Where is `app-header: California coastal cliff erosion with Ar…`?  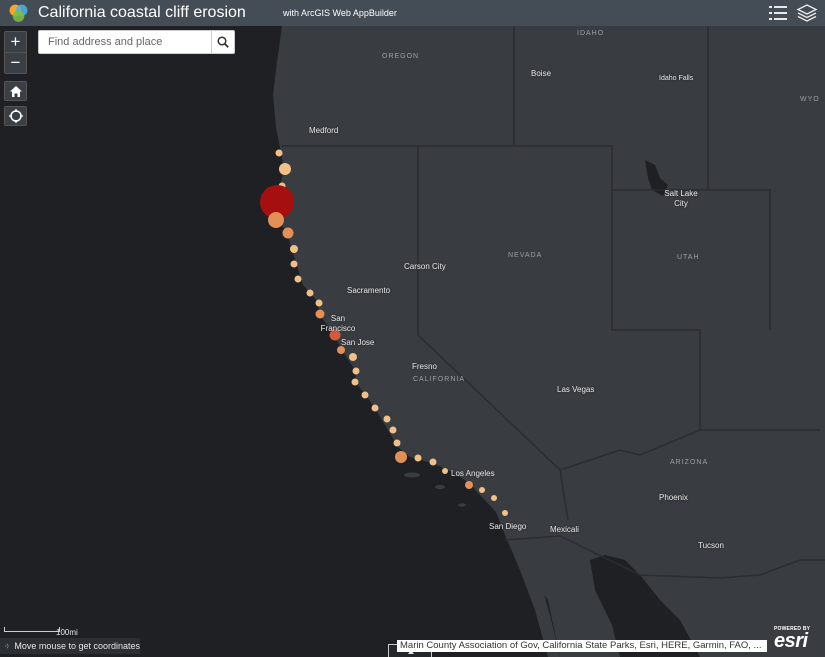 app-header: California coastal cliff erosion with Ar… is located at coordinates (412, 13).